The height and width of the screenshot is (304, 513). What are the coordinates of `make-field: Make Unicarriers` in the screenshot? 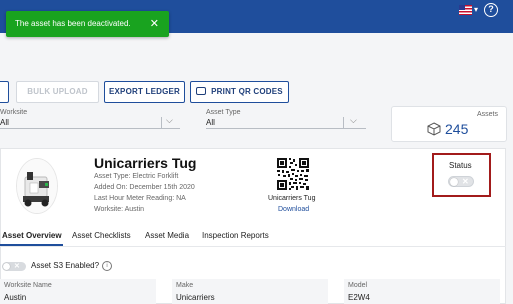 It's located at (250, 291).